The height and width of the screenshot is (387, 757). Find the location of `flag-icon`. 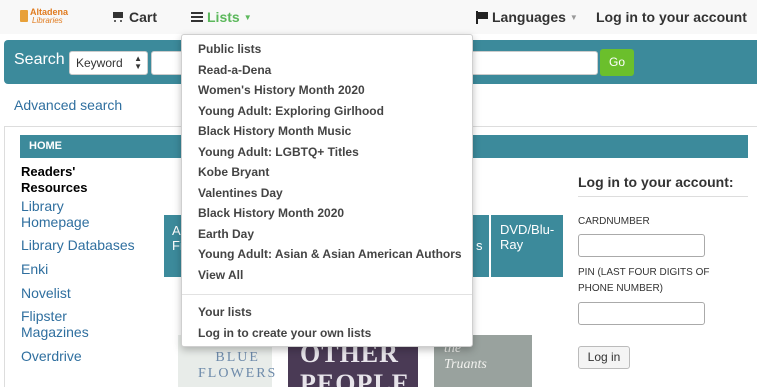

flag-icon is located at coordinates (481, 17).